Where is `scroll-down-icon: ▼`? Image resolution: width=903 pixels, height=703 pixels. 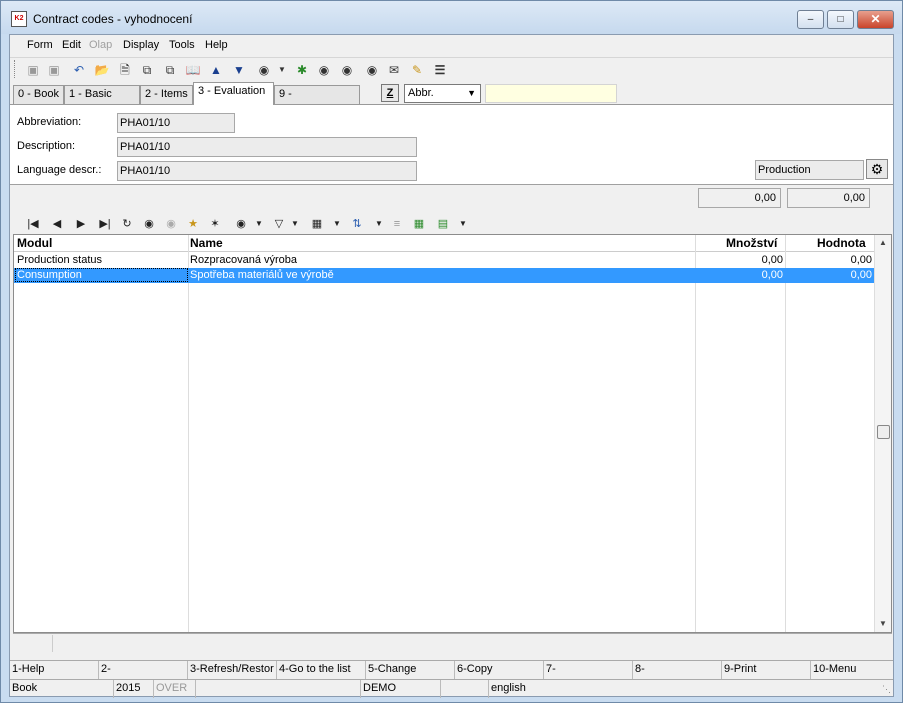
scroll-down-icon: ▼ is located at coordinates (883, 624).